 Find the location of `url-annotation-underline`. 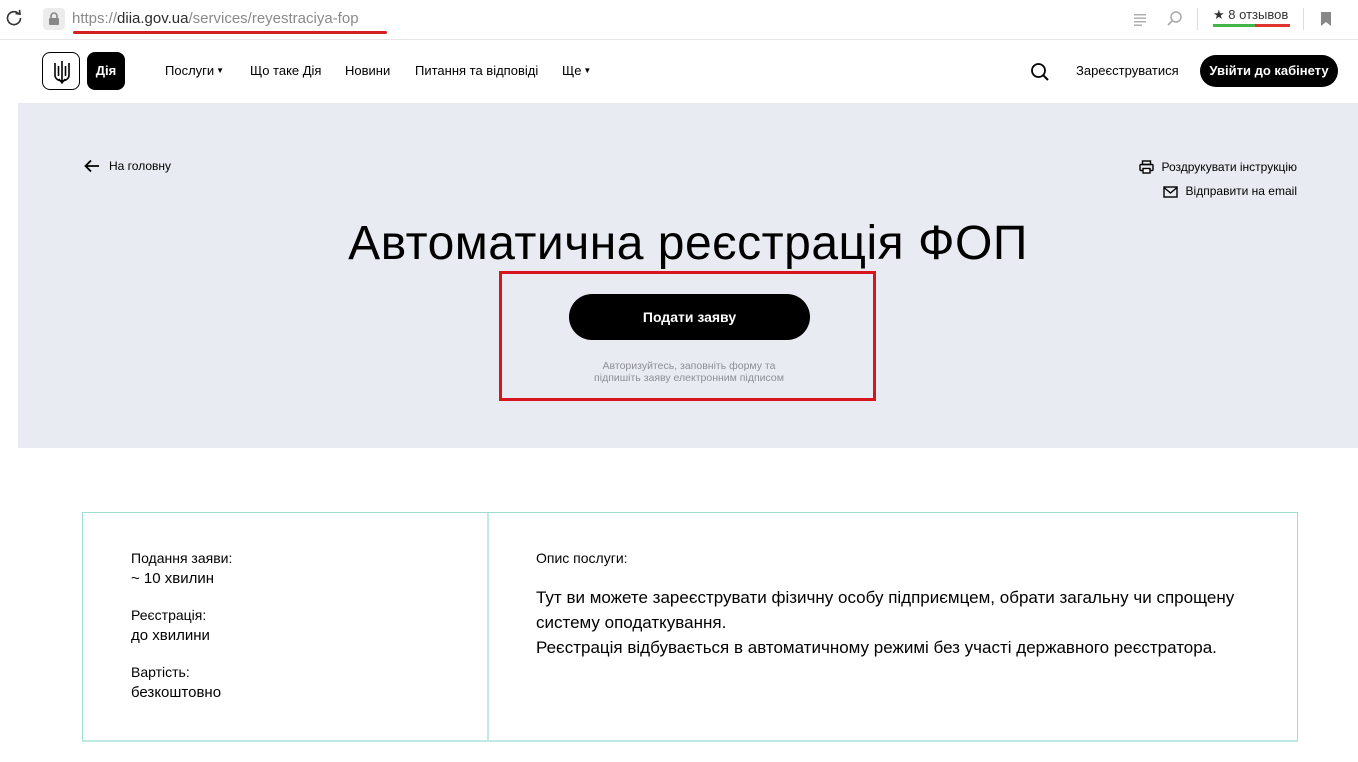

url-annotation-underline is located at coordinates (230, 32).